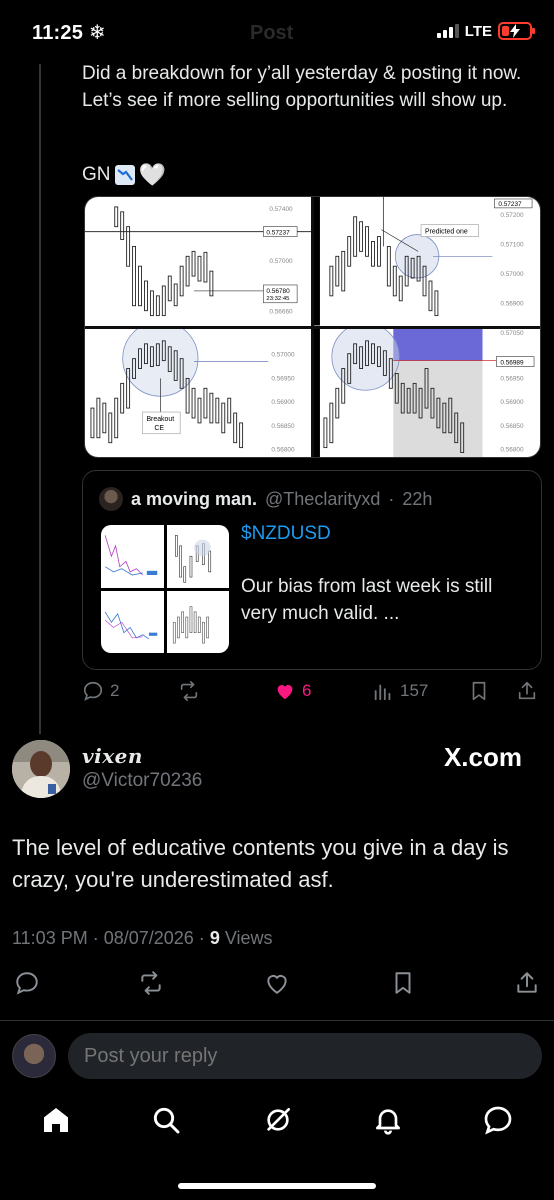 The image size is (554, 1200). I want to click on price-label: 0.57100, so click(512, 244).